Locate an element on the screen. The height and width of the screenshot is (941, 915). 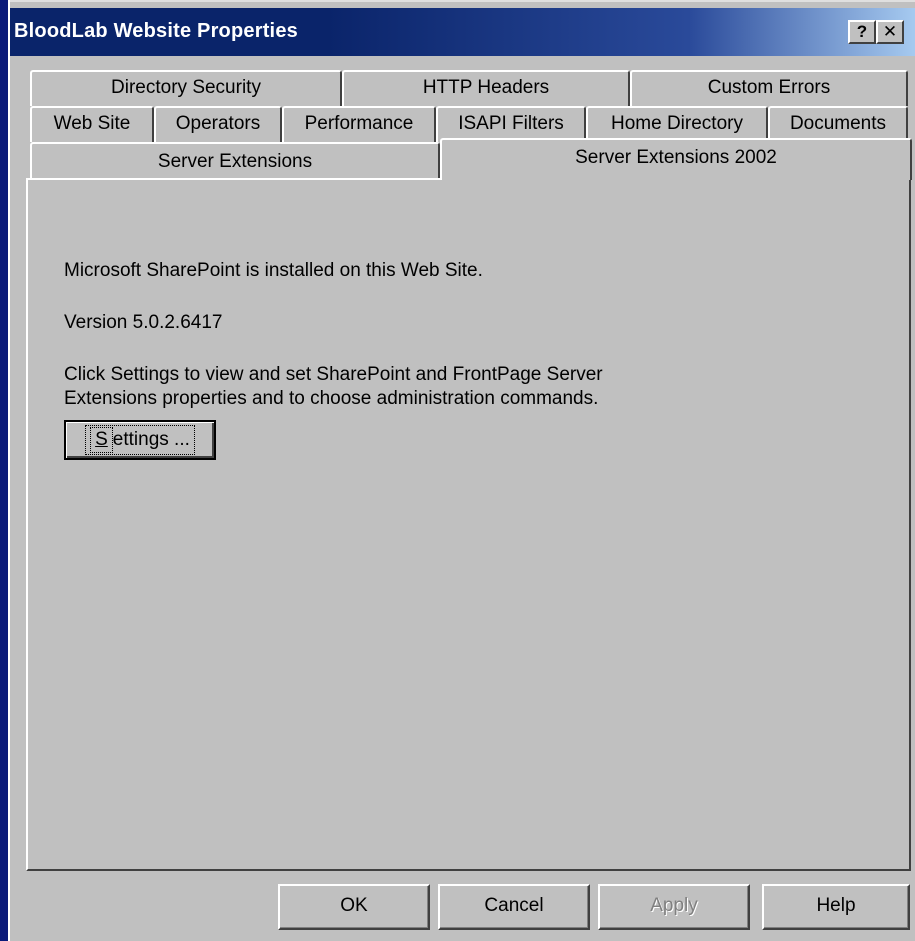
tab-home-directory: Home Directory is located at coordinates (677, 124).